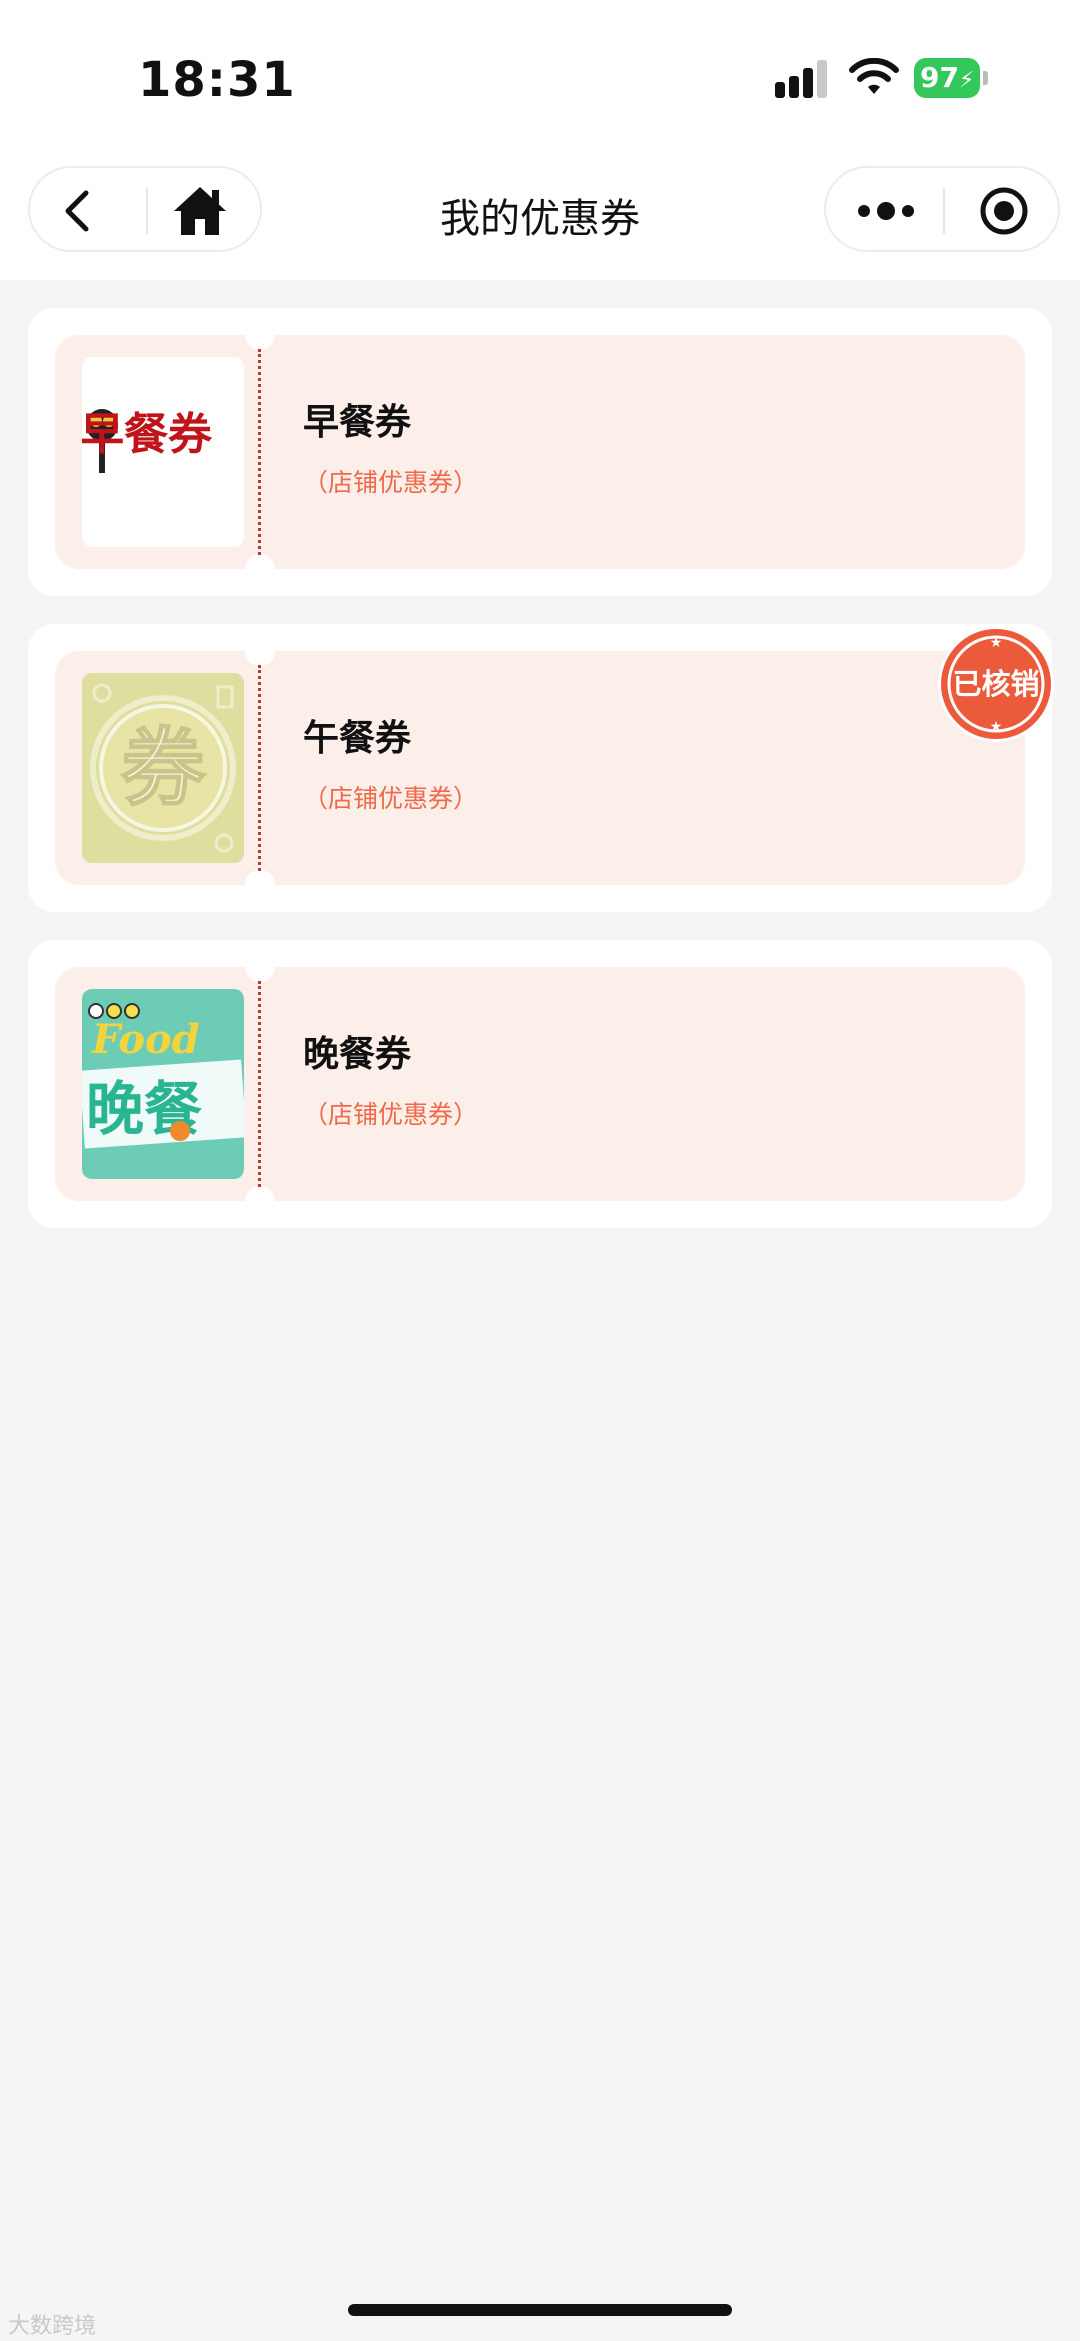 The height and width of the screenshot is (2341, 1080). I want to click on coupon-thumbnail: 券, so click(163, 768).